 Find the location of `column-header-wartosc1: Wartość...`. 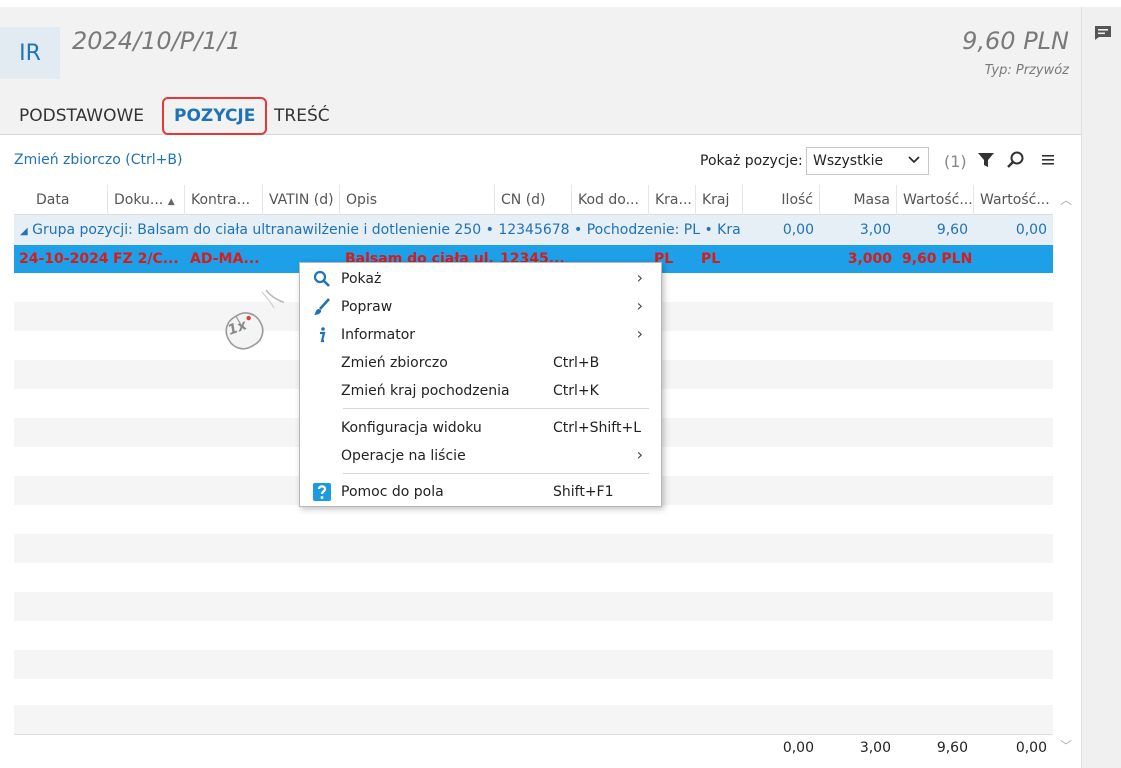

column-header-wartosc1: Wartość... is located at coordinates (935, 200).